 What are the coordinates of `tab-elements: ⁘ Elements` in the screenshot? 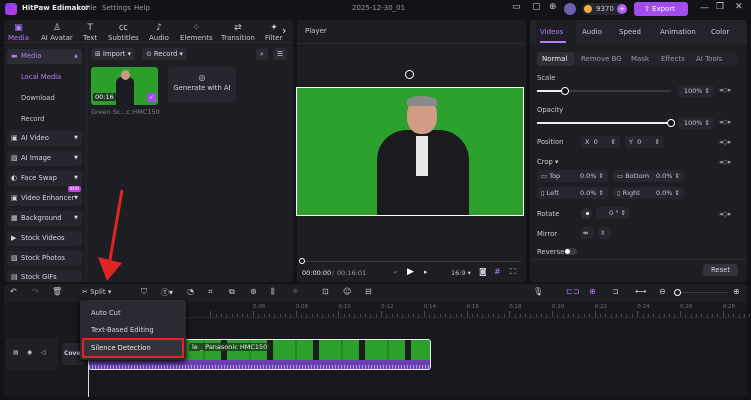 It's located at (196, 32).